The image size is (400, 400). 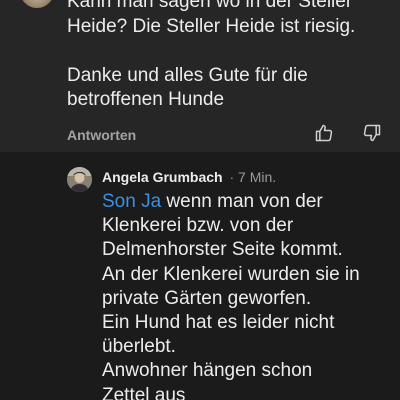 What do you see at coordinates (242, 201) in the screenshot?
I see `comment-line-text: wenn man von der` at bounding box center [242, 201].